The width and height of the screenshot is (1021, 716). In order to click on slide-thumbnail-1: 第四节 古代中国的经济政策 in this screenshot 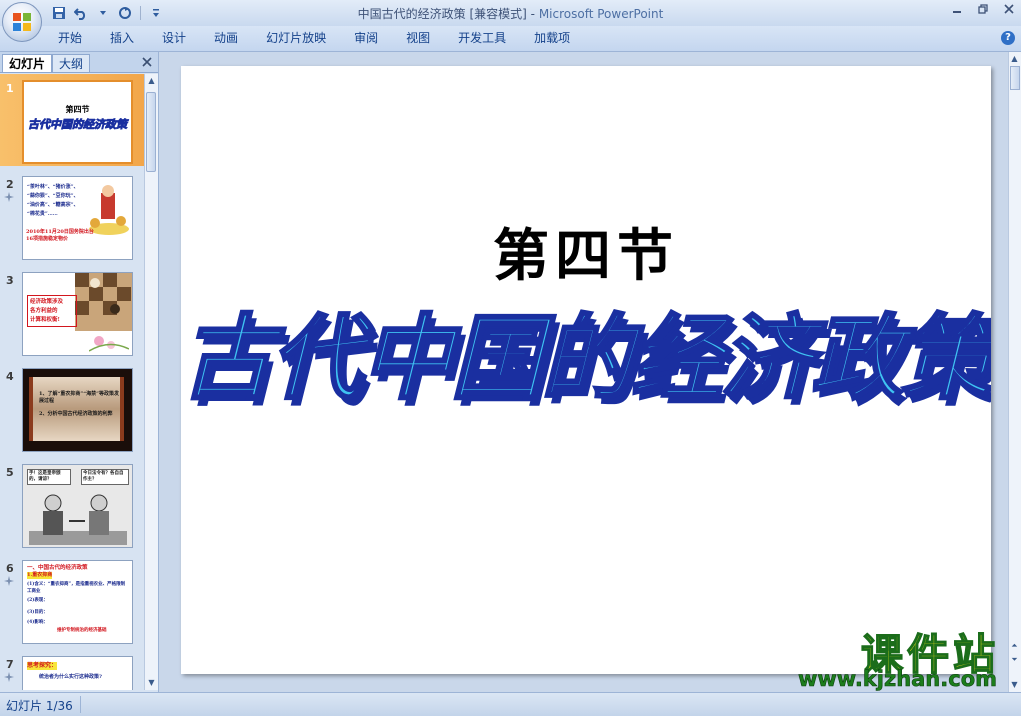, I will do `click(77, 122)`.